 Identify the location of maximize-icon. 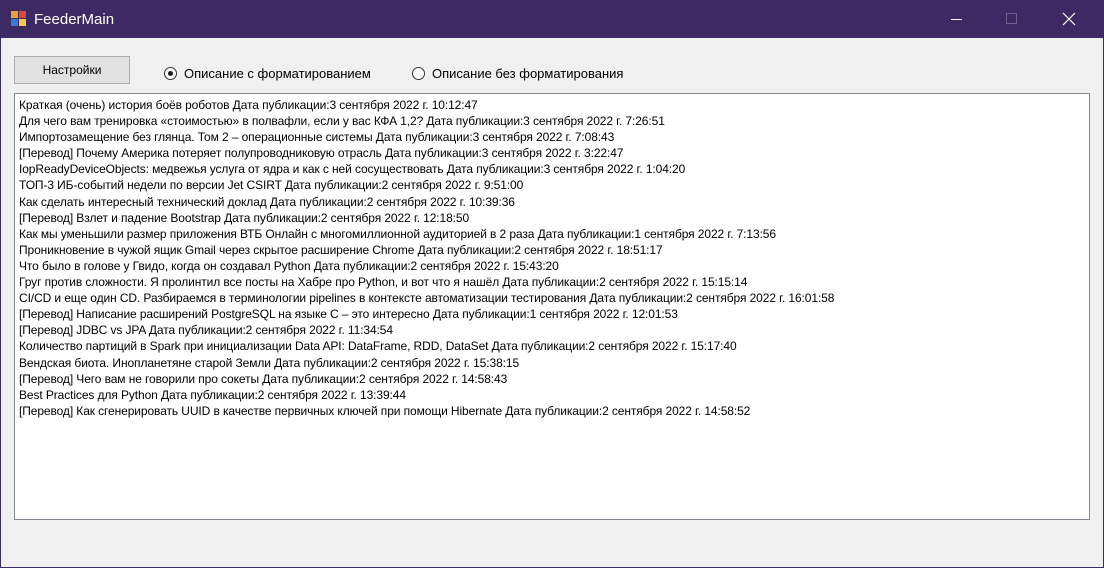
(1011, 18).